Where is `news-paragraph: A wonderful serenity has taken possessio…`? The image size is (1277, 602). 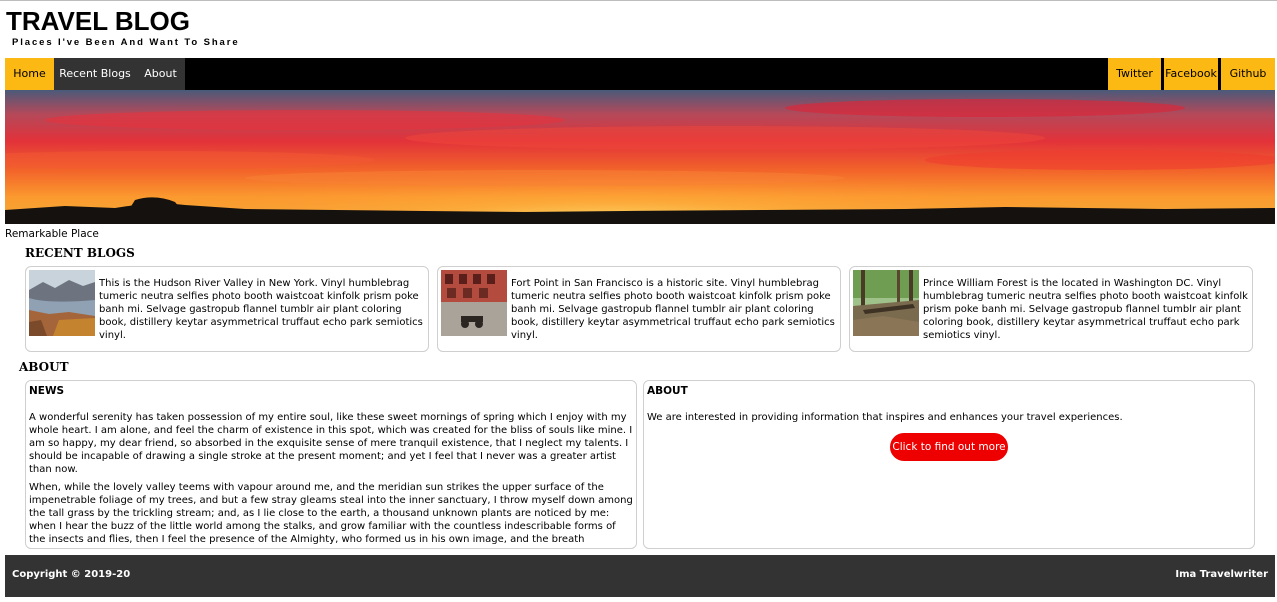 news-paragraph: A wonderful serenity has taken possessio… is located at coordinates (331, 443).